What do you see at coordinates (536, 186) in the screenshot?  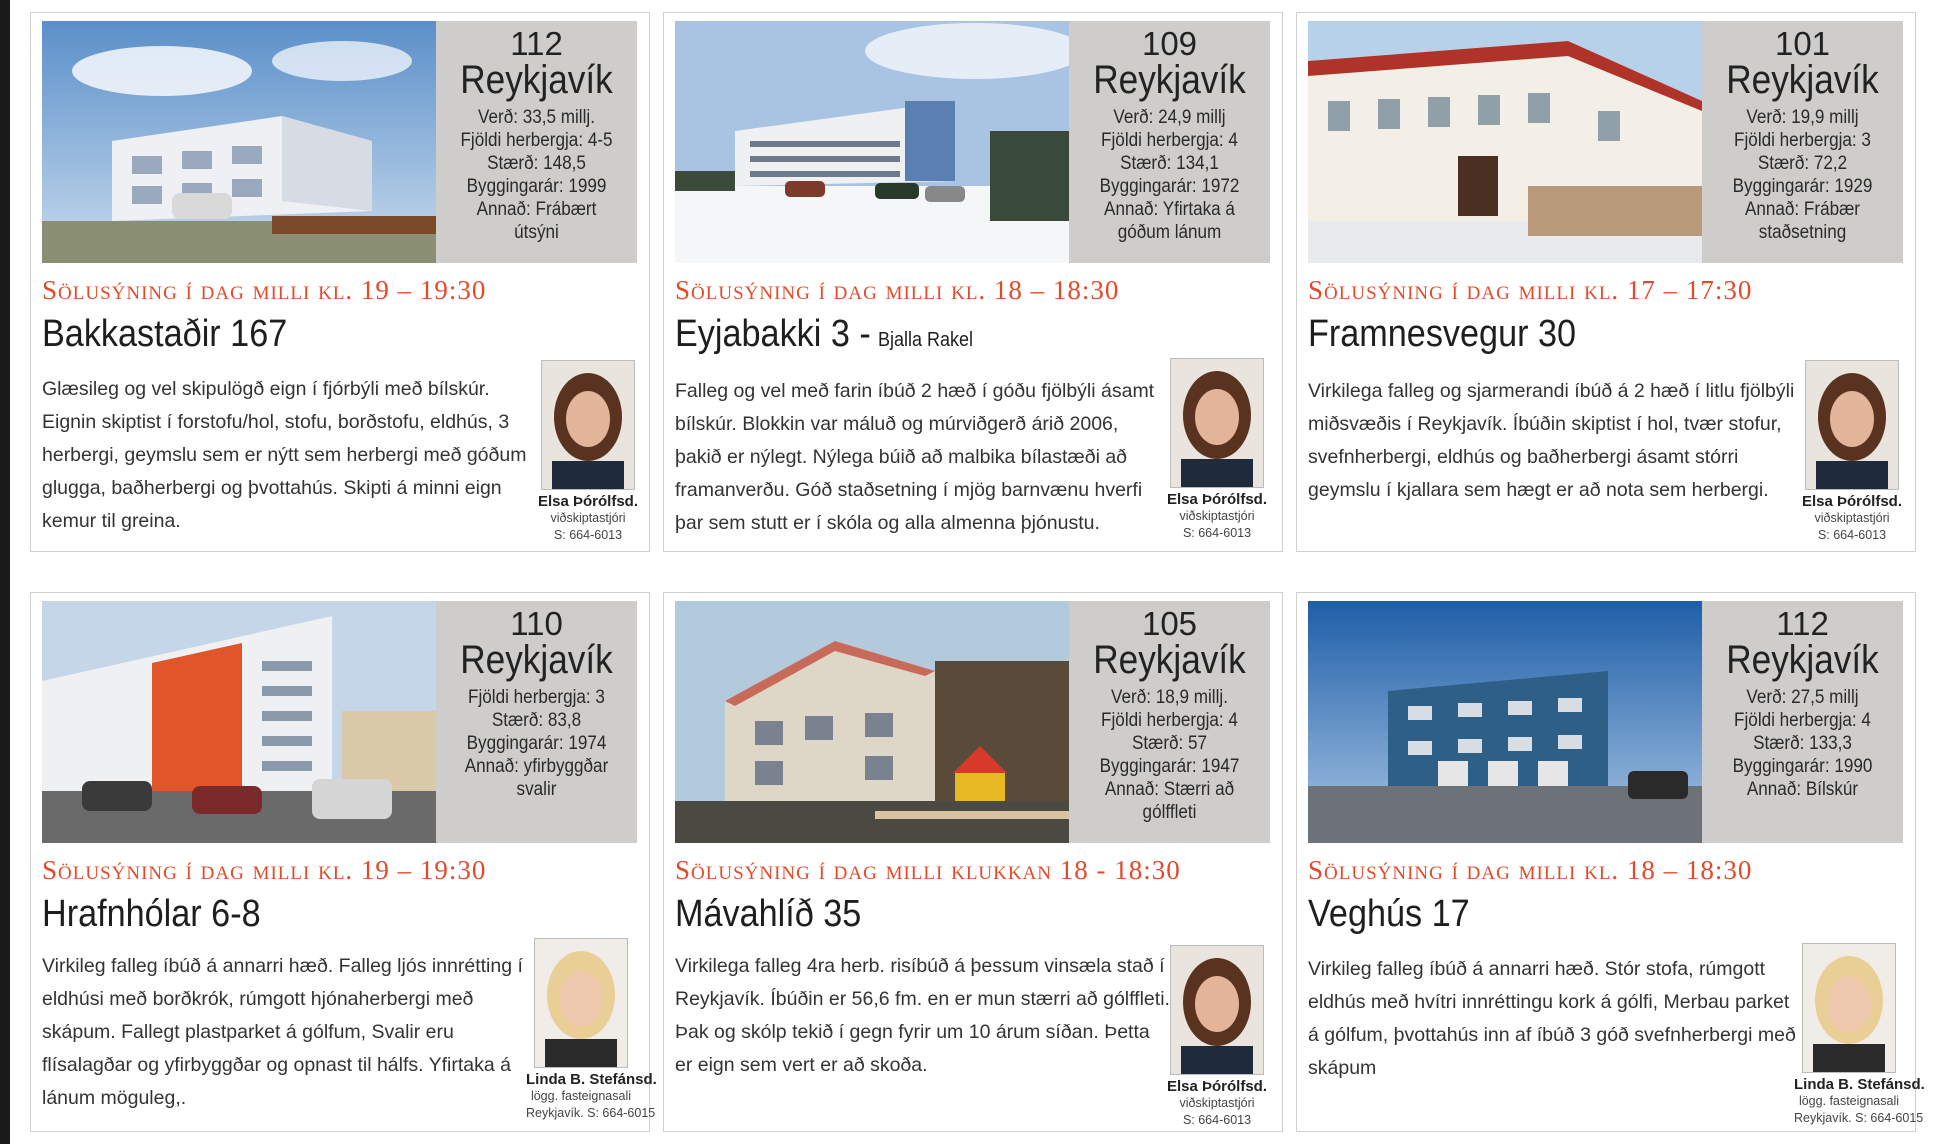 I see `info-line: Byggingarár: 1999` at bounding box center [536, 186].